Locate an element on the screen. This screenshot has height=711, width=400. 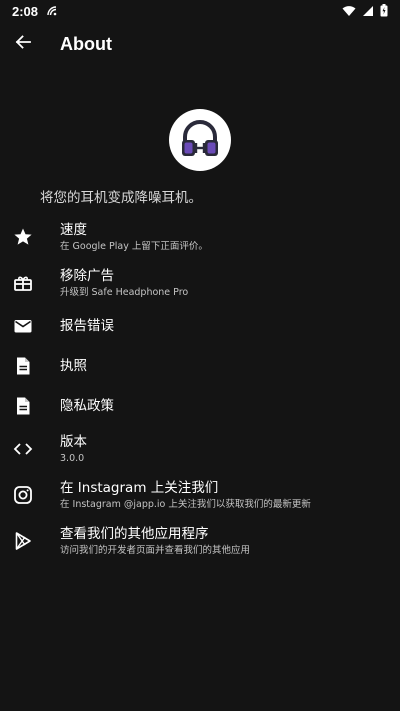
back-button is located at coordinates (23, 44).